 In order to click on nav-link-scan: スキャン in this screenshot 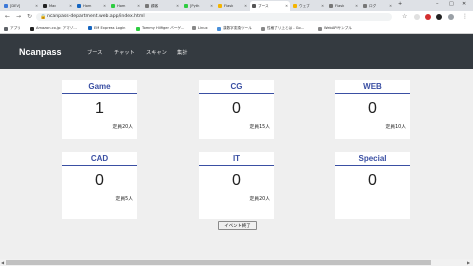, I will do `click(156, 52)`.